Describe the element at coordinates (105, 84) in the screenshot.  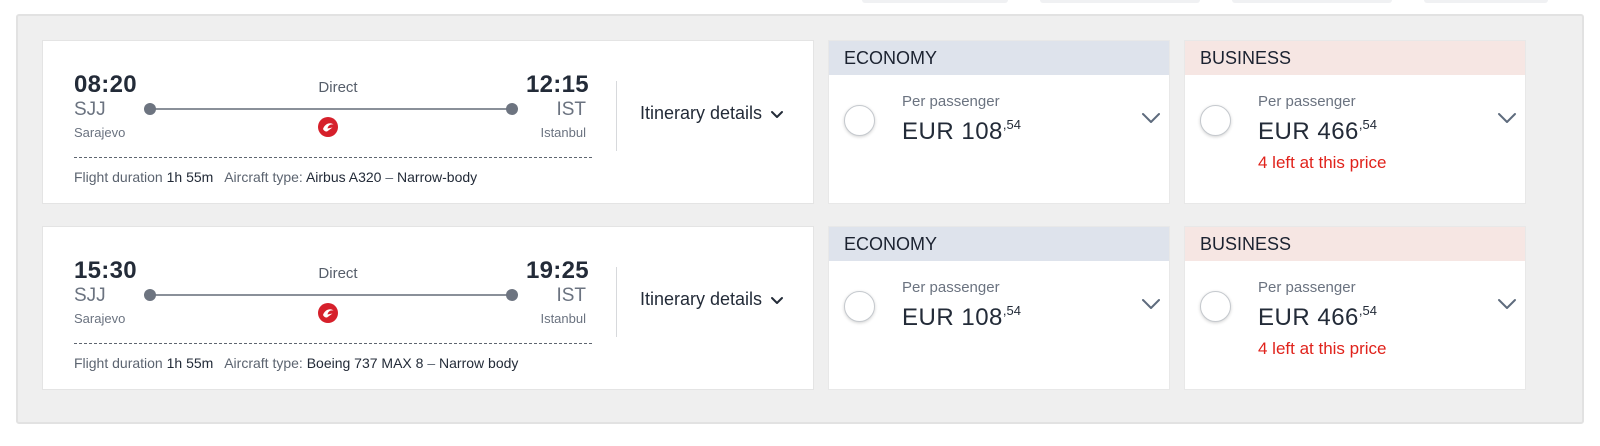
I see `departure-time: 08:20` at that location.